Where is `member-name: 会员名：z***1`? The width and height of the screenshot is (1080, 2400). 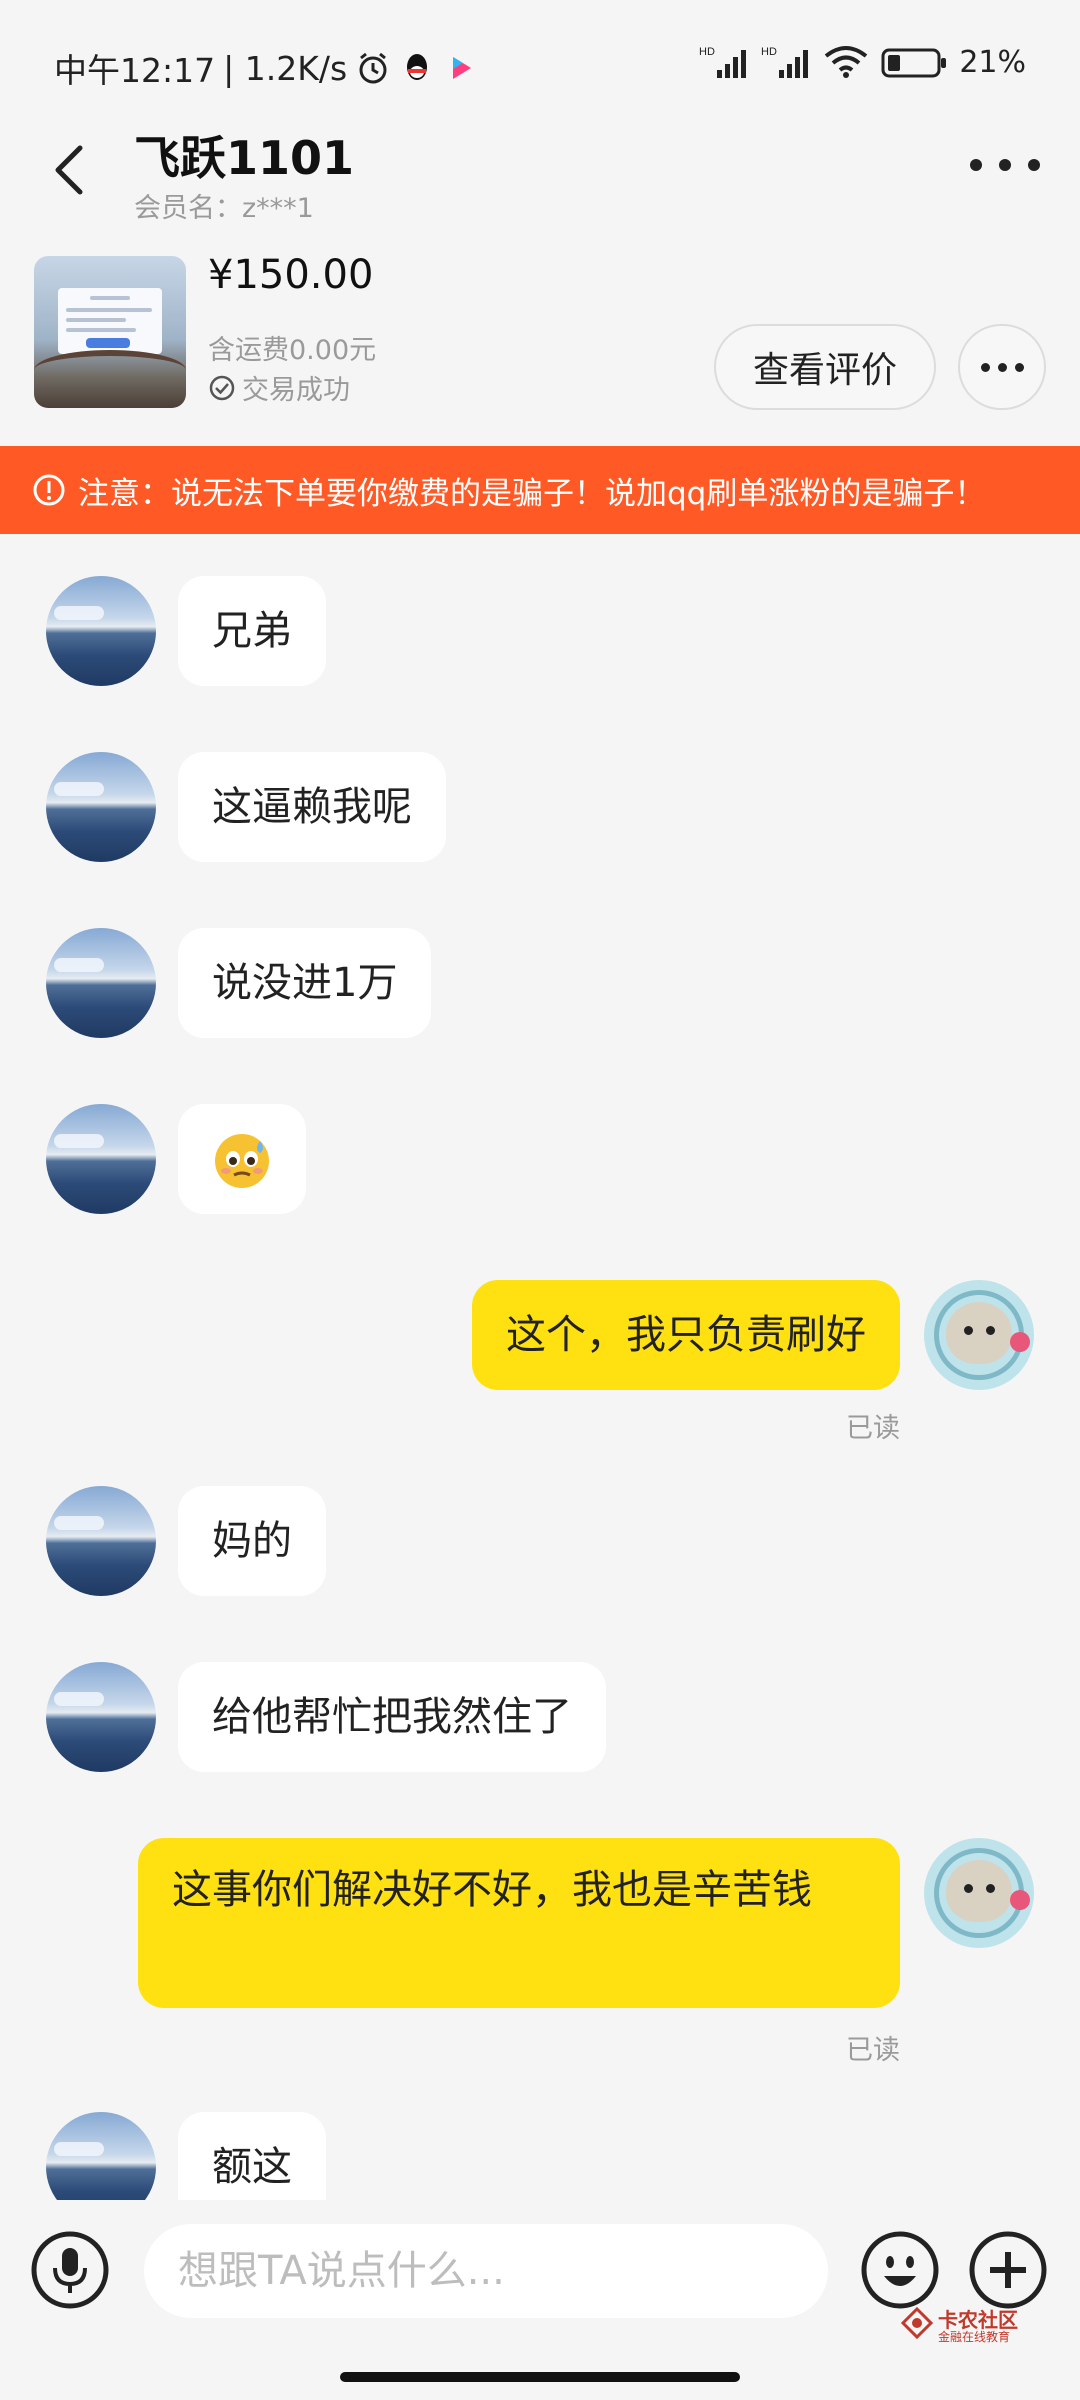
member-name: 会员名：z***1 is located at coordinates (224, 208).